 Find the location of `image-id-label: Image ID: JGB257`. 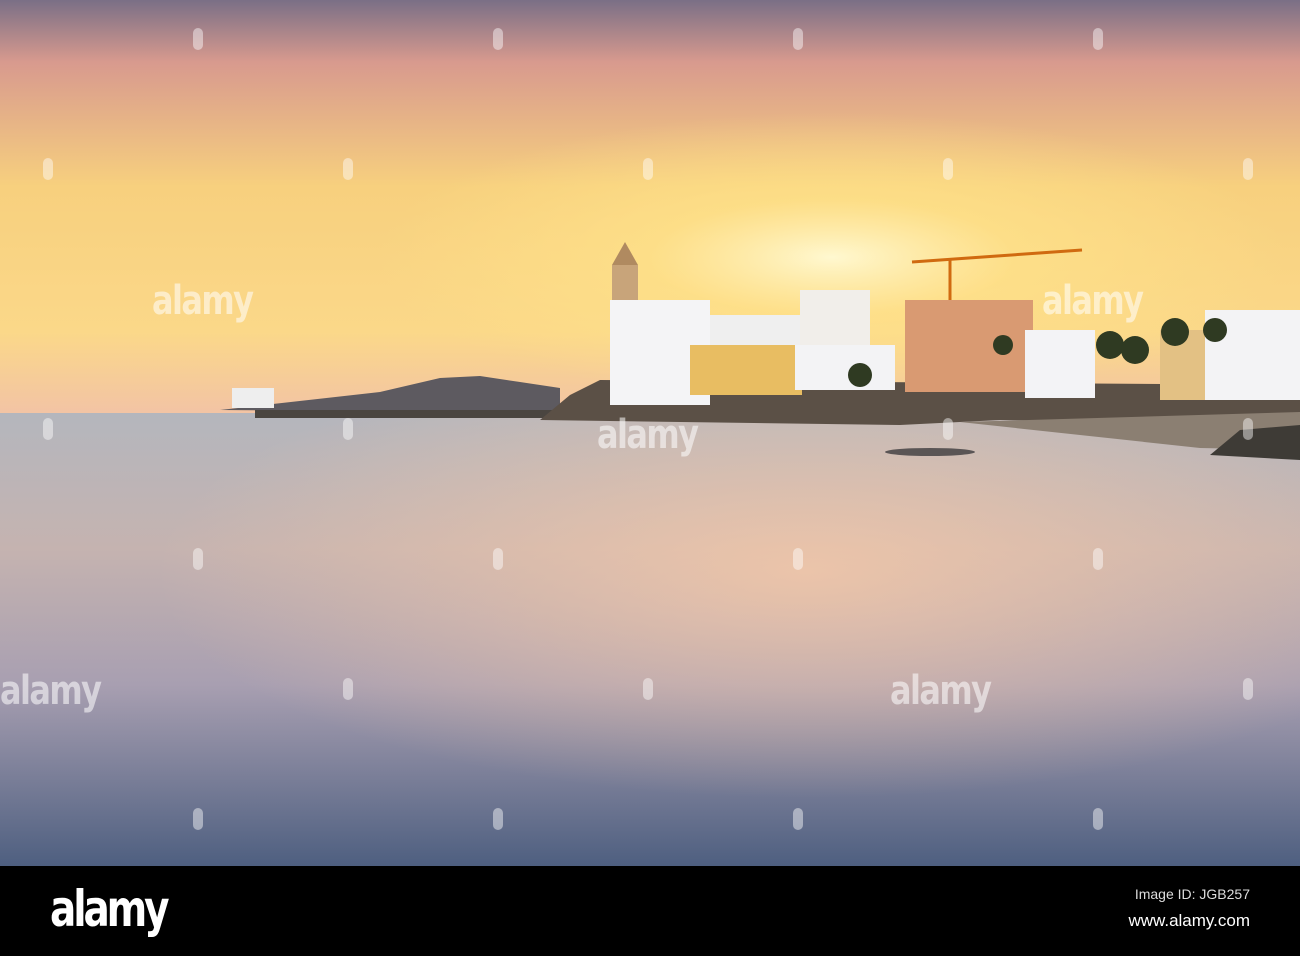

image-id-label: Image ID: JGB257 is located at coordinates (1192, 894).